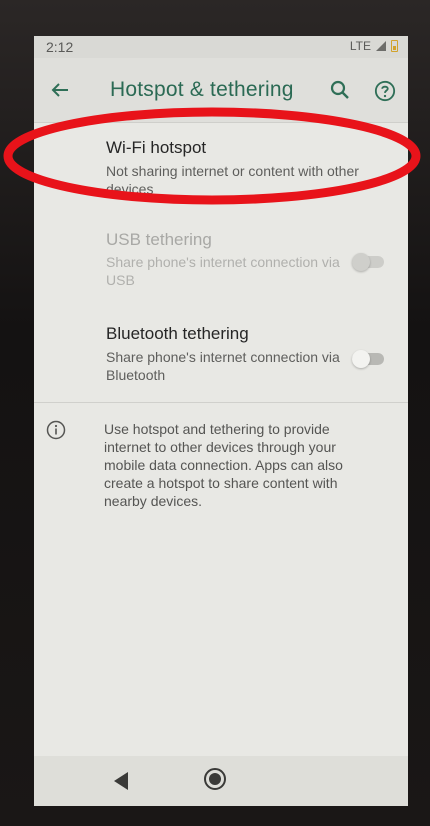  I want to click on bluetooth-tethering-switch, so click(369, 359).